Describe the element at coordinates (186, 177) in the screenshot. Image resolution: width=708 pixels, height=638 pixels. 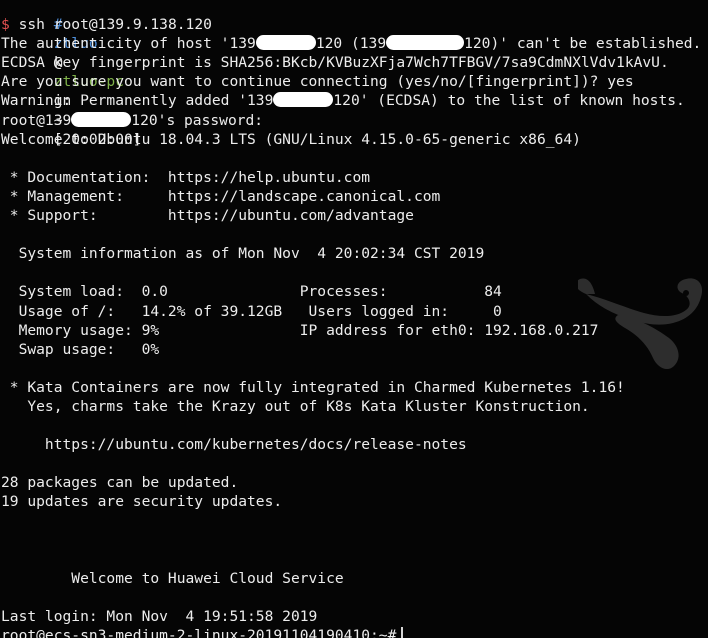
I see `documentation-link-line: * Documentation: https://help.ubuntu.com` at that location.